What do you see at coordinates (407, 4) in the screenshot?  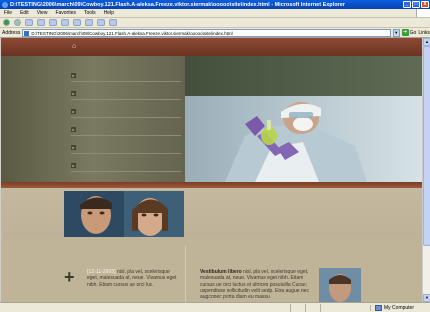 I see `minimize-button: _` at bounding box center [407, 4].